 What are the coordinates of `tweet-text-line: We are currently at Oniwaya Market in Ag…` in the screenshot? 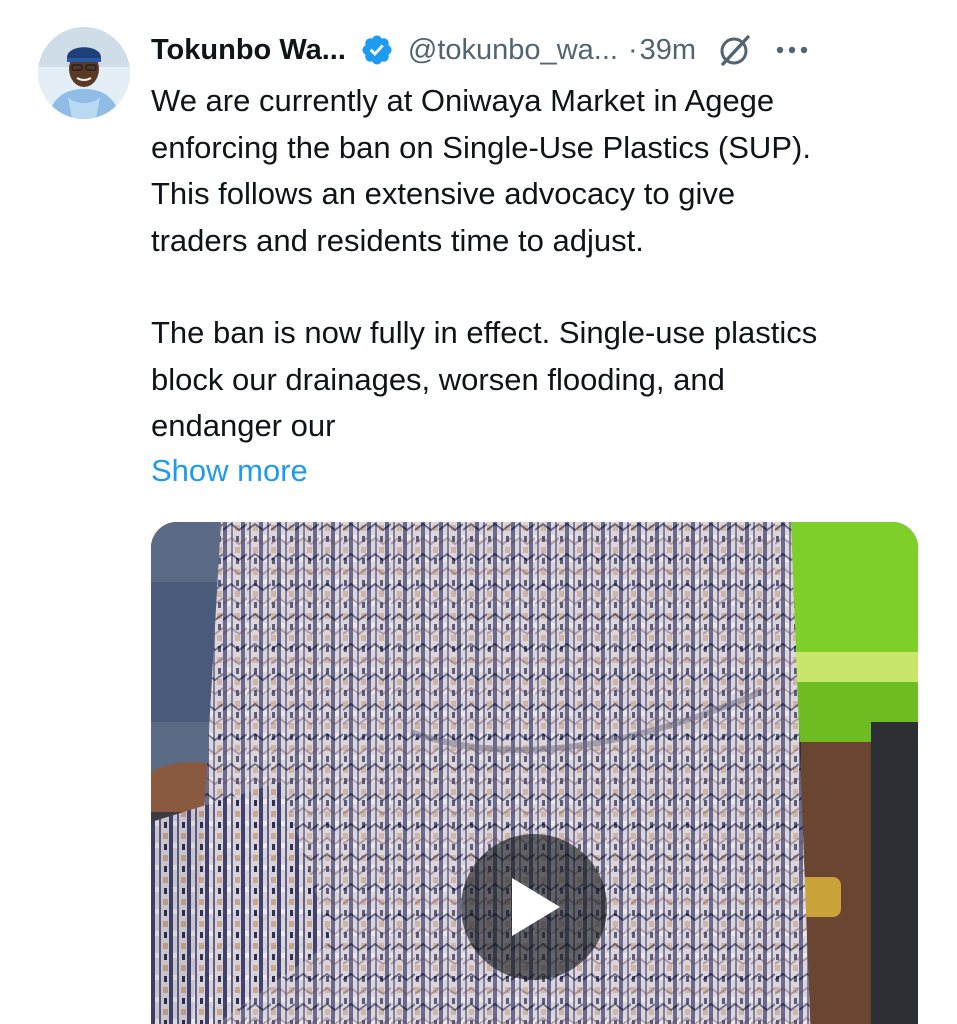 It's located at (463, 100).